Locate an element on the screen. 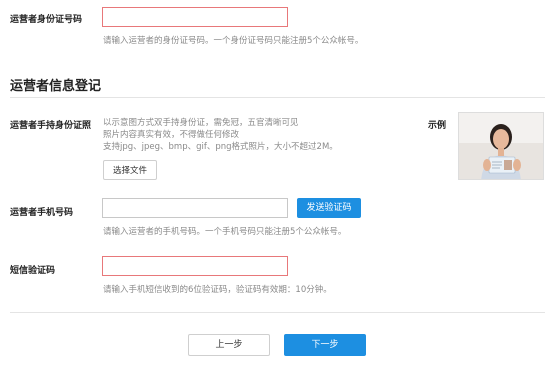 This screenshot has height=368, width=550. sms-code-label: 短信验证码 is located at coordinates (33, 271).